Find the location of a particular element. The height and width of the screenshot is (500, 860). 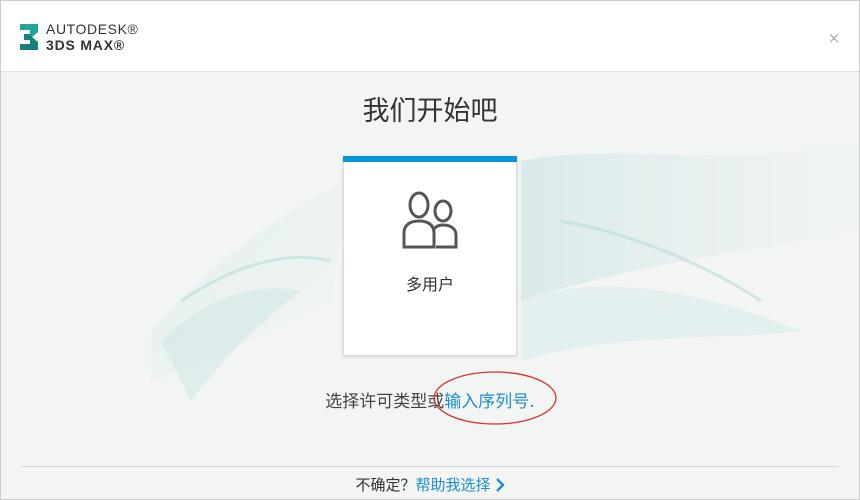

brand-text: AUTODESK® 3DS MAX® is located at coordinates (92, 37).